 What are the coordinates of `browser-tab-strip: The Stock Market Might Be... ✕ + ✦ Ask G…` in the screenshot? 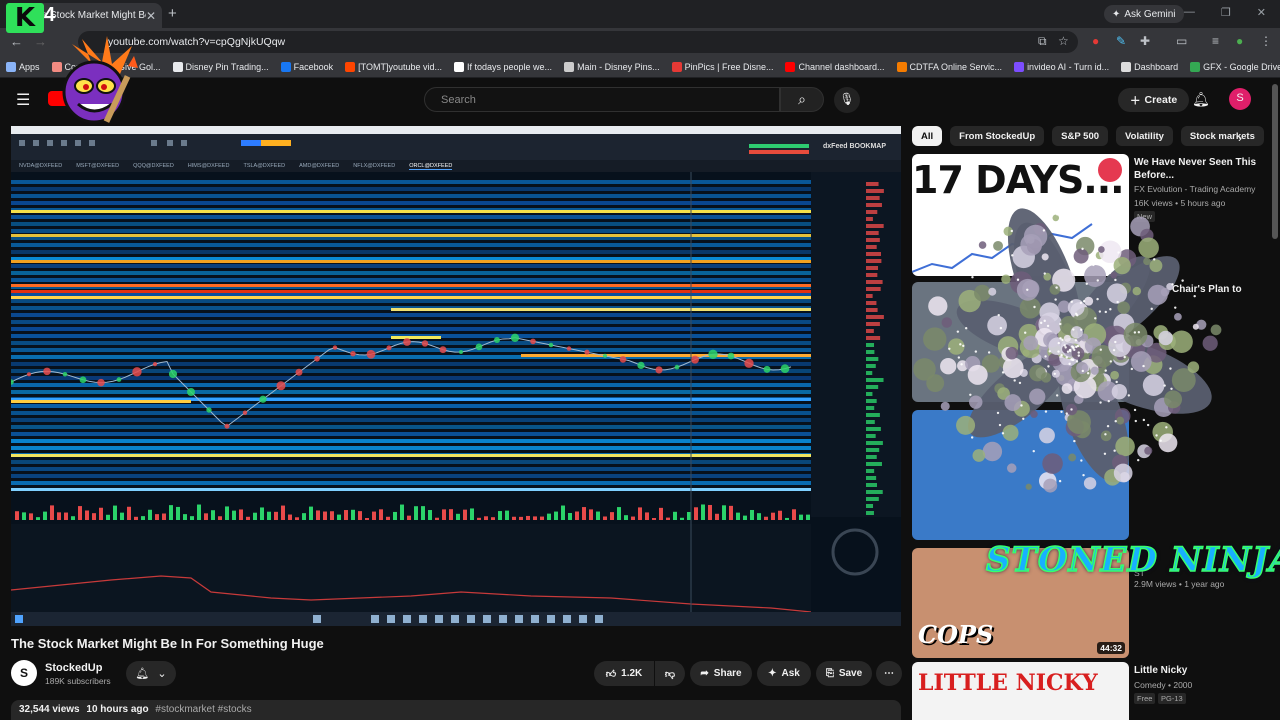 It's located at (640, 14).